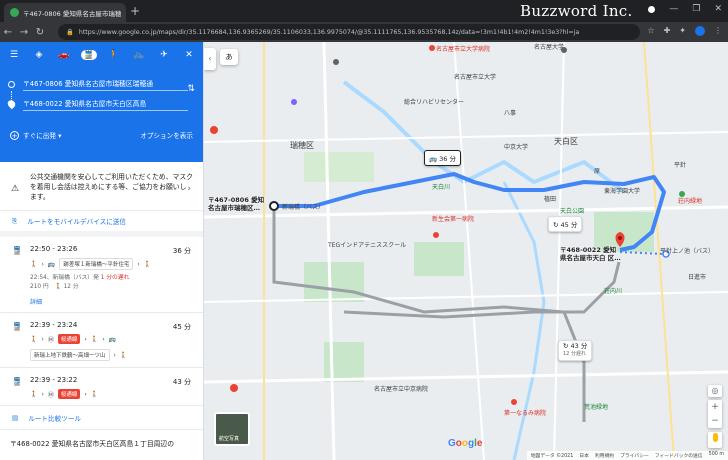  What do you see at coordinates (700, 31) in the screenshot?
I see `avatar` at bounding box center [700, 31].